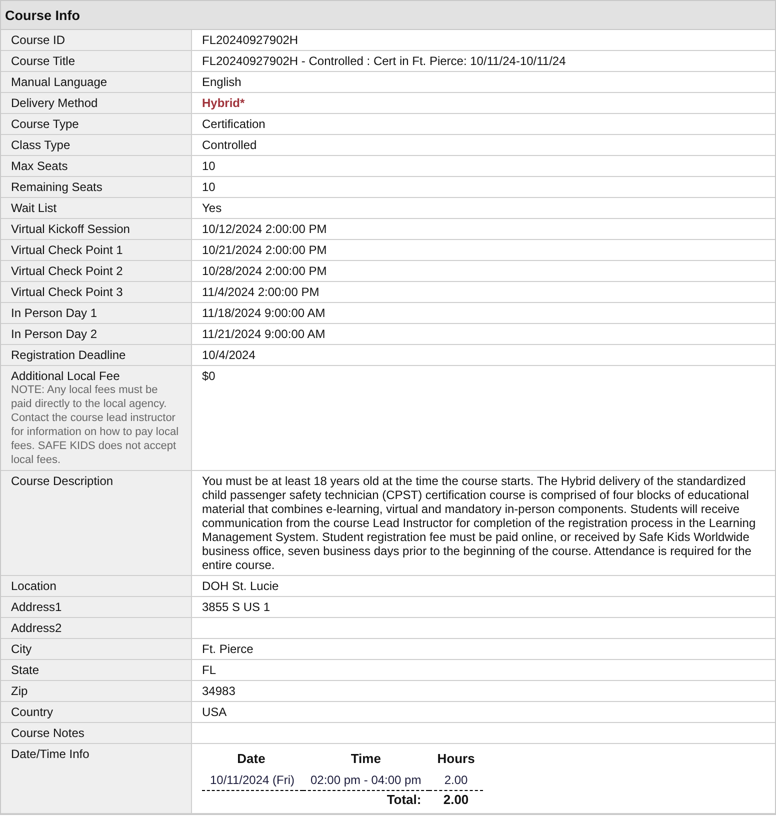 Image resolution: width=776 pixels, height=818 pixels. What do you see at coordinates (71, 229) in the screenshot?
I see `field-label: Virtual Kickoff Session` at bounding box center [71, 229].